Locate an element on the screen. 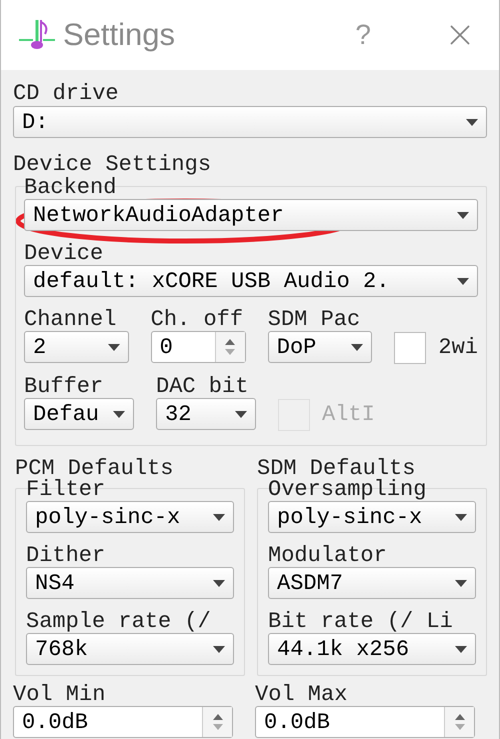 The width and height of the screenshot is (500, 739). checkbox-label: AltI is located at coordinates (348, 415).